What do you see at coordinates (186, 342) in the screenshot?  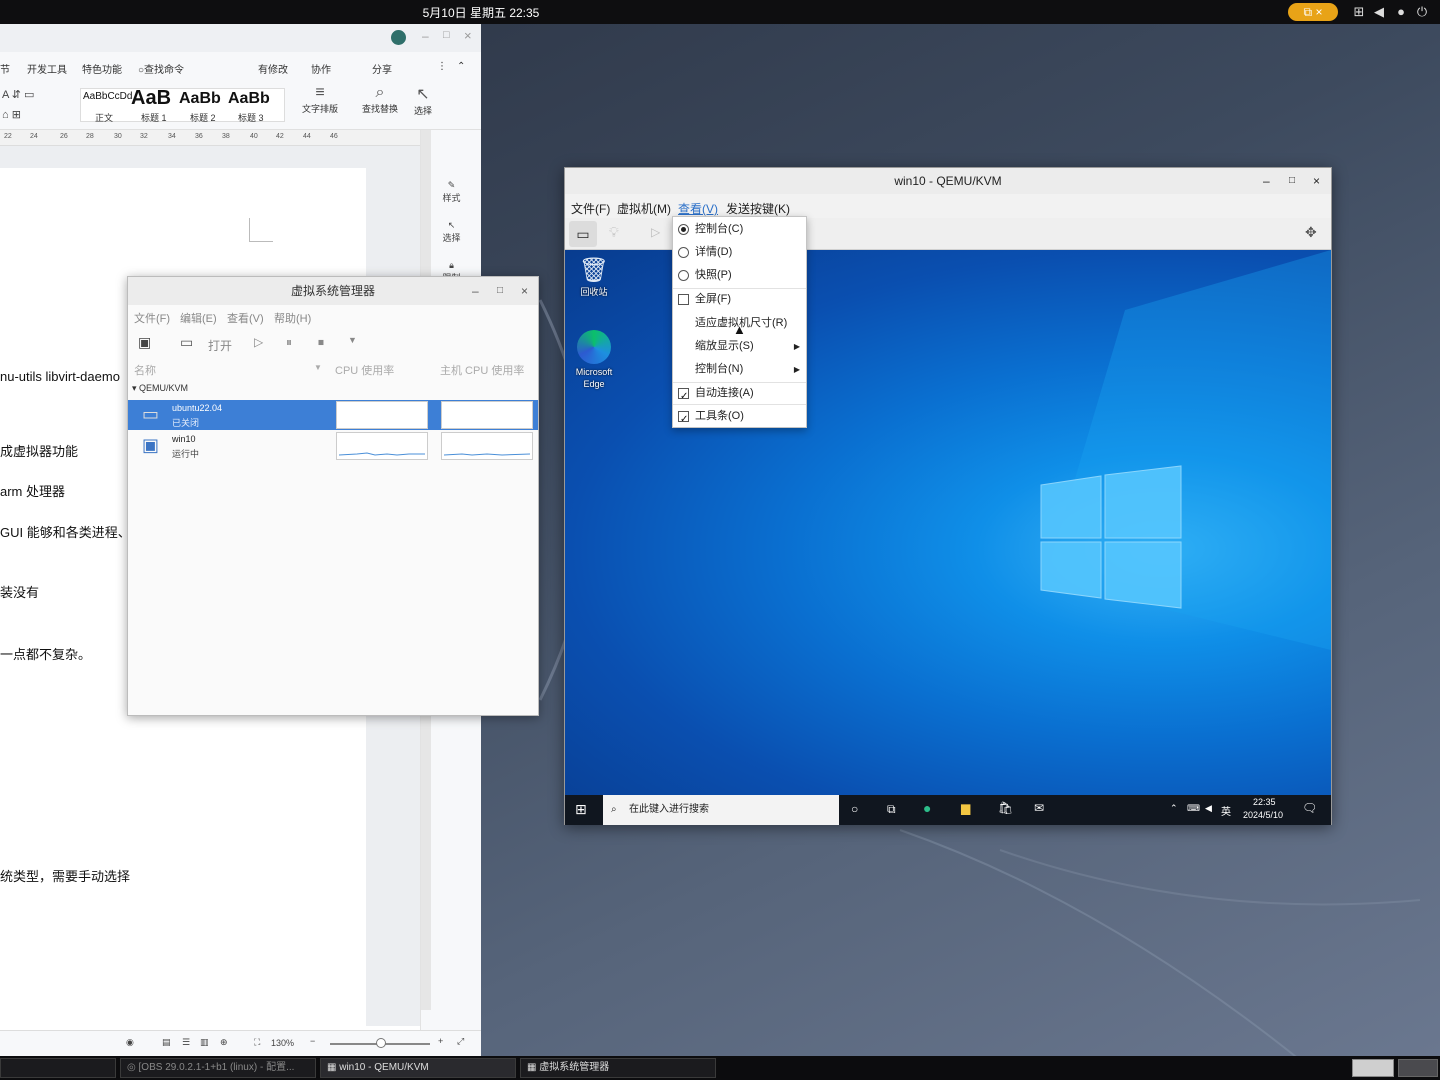 I see `monitor-icon: ▭` at bounding box center [186, 342].